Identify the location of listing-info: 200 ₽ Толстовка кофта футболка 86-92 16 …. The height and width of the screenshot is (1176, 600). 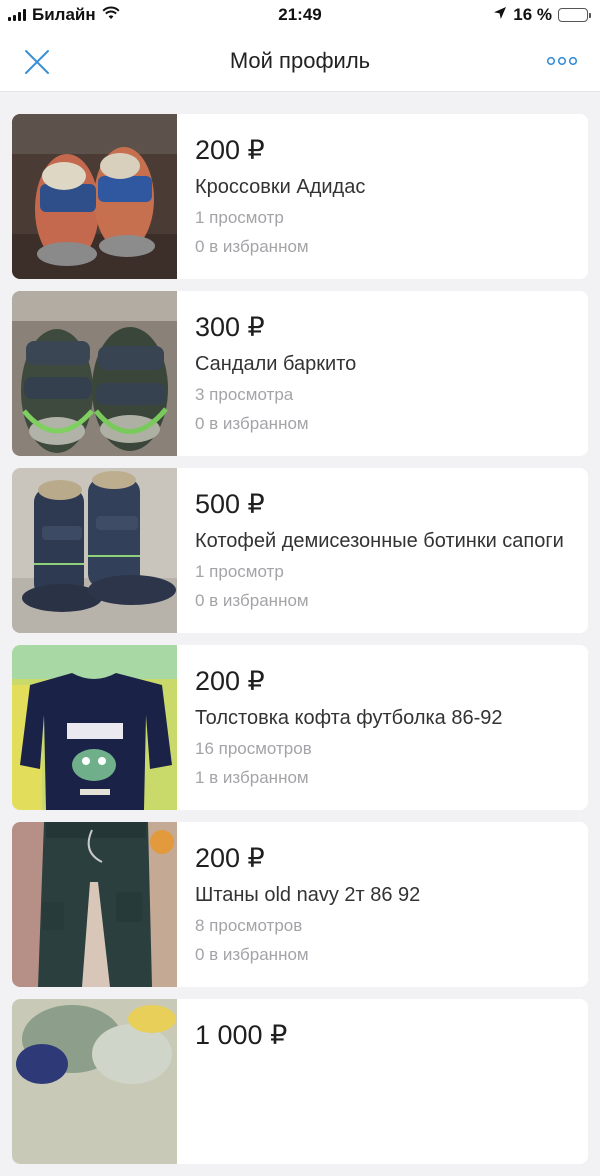
(340, 727).